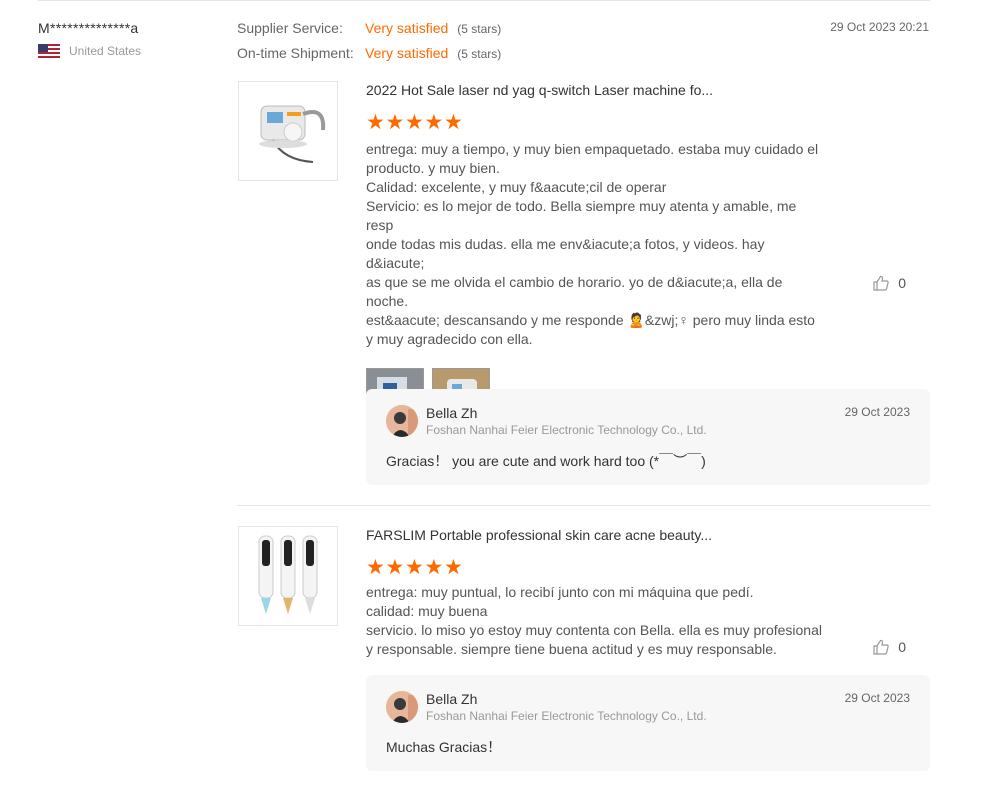 Image resolution: width=982 pixels, height=786 pixels. What do you see at coordinates (295, 53) in the screenshot?
I see `rating-label: On-time Shipment:` at bounding box center [295, 53].